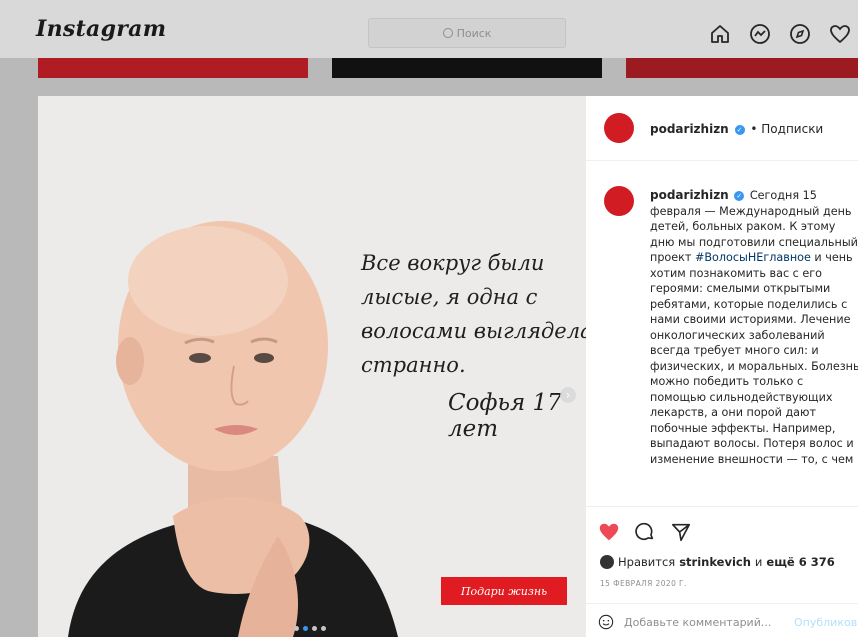 The width and height of the screenshot is (858, 637). What do you see at coordinates (758, 562) in the screenshot?
I see `likes-and: и` at bounding box center [758, 562].